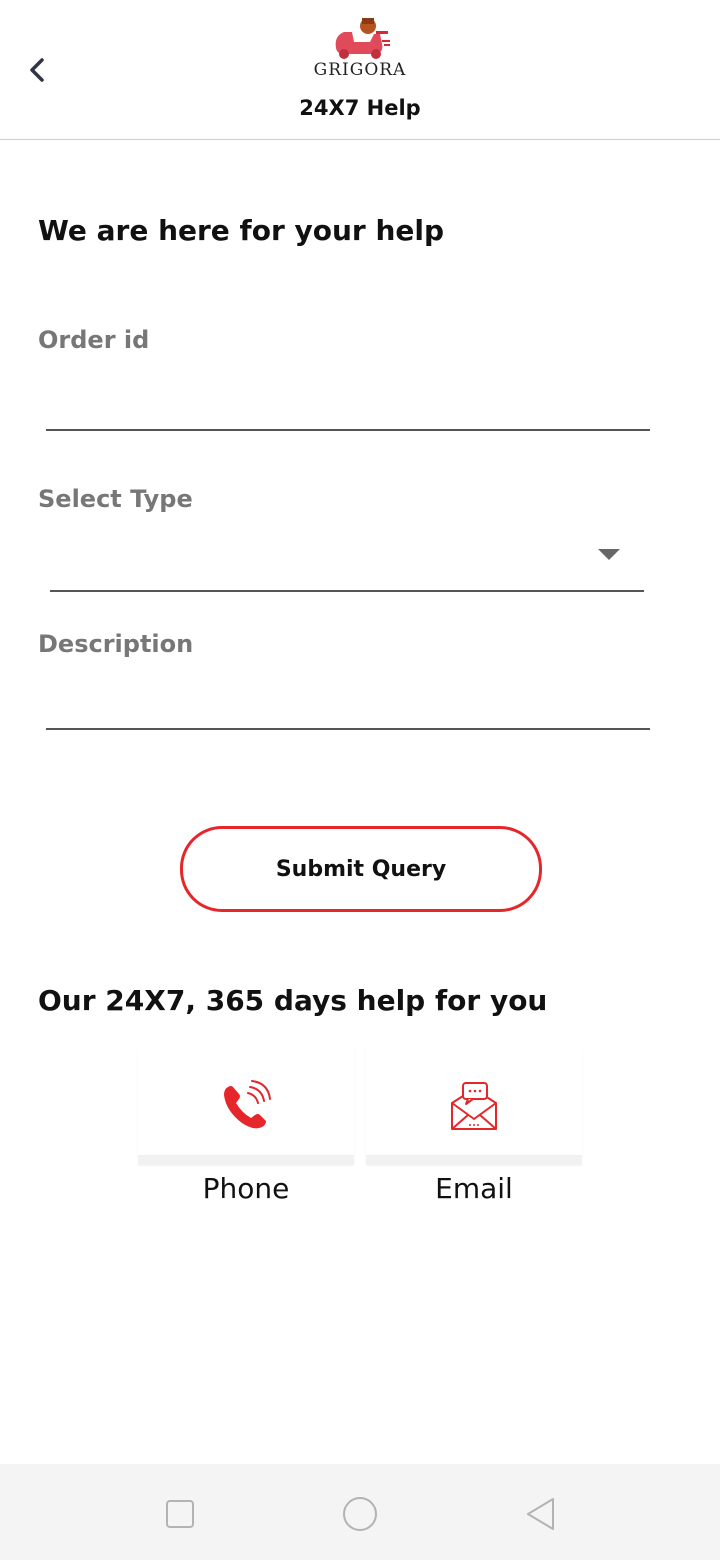 The width and height of the screenshot is (720, 1560). Describe the element at coordinates (347, 591) in the screenshot. I see `select-type-underline` at that location.